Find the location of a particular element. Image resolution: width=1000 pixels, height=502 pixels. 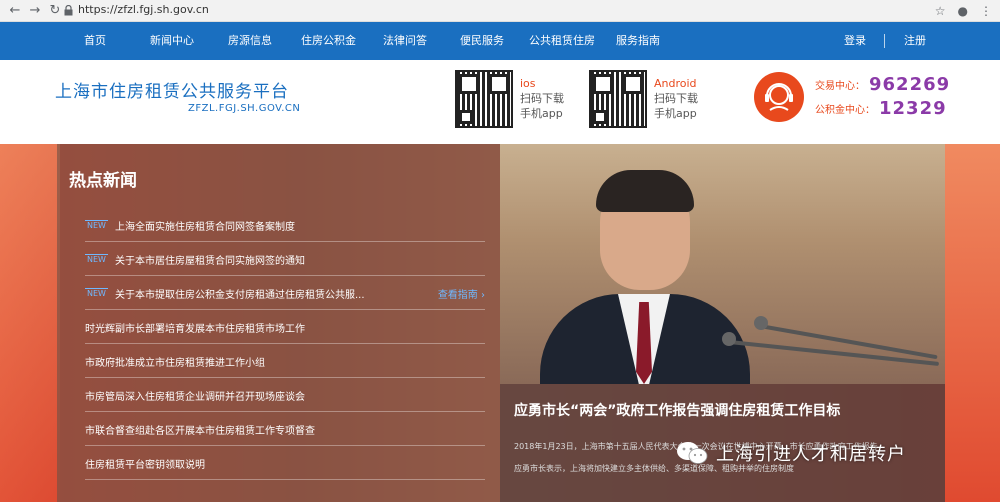

android-qr-code is located at coordinates (618, 99).